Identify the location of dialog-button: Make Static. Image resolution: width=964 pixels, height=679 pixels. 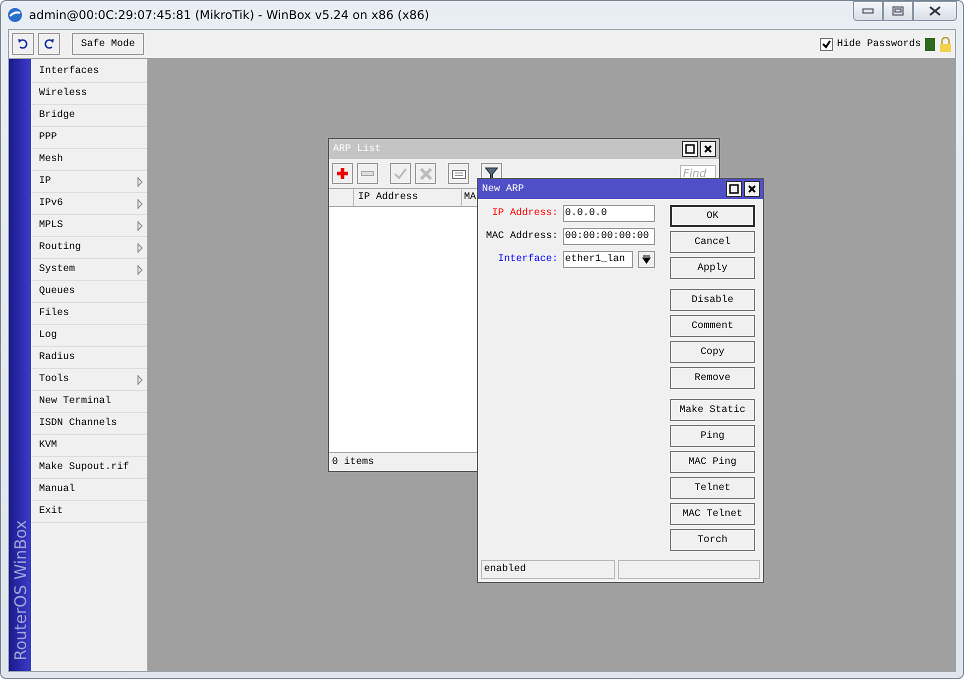
(712, 410).